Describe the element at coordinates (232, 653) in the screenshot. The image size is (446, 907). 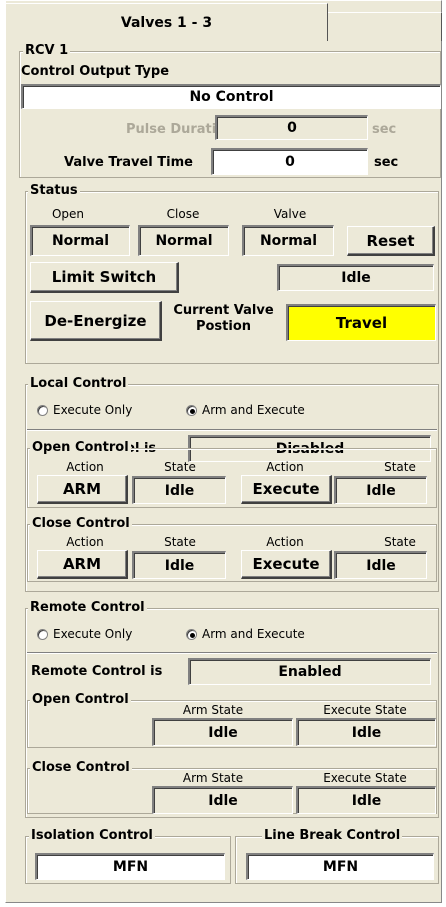
I see `remote-separator` at that location.